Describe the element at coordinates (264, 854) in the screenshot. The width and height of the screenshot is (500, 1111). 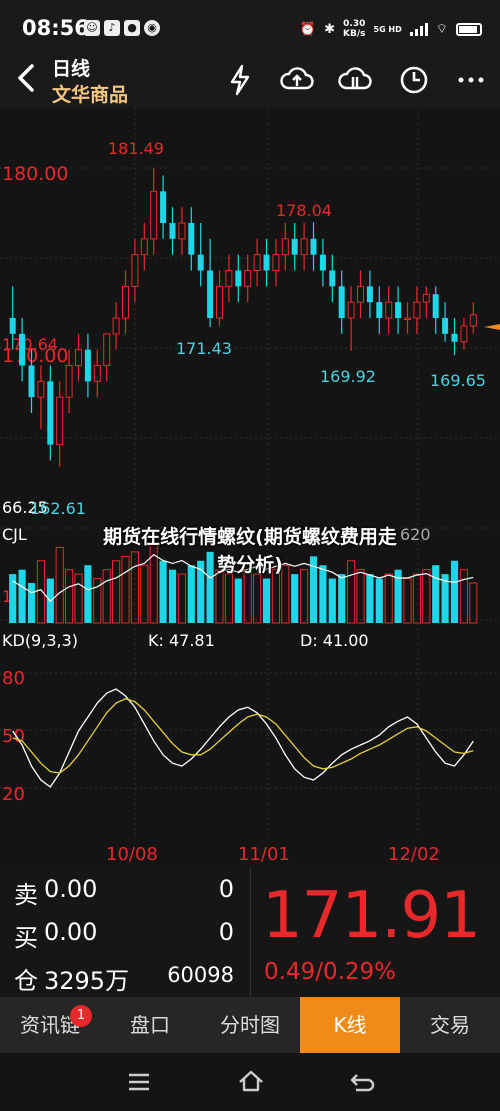
I see `x-label-1101: 11/01` at that location.